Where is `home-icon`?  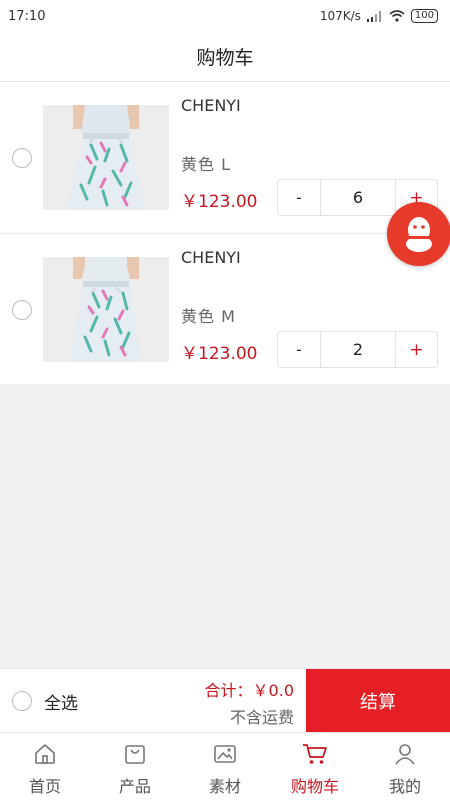
home-icon is located at coordinates (45, 754).